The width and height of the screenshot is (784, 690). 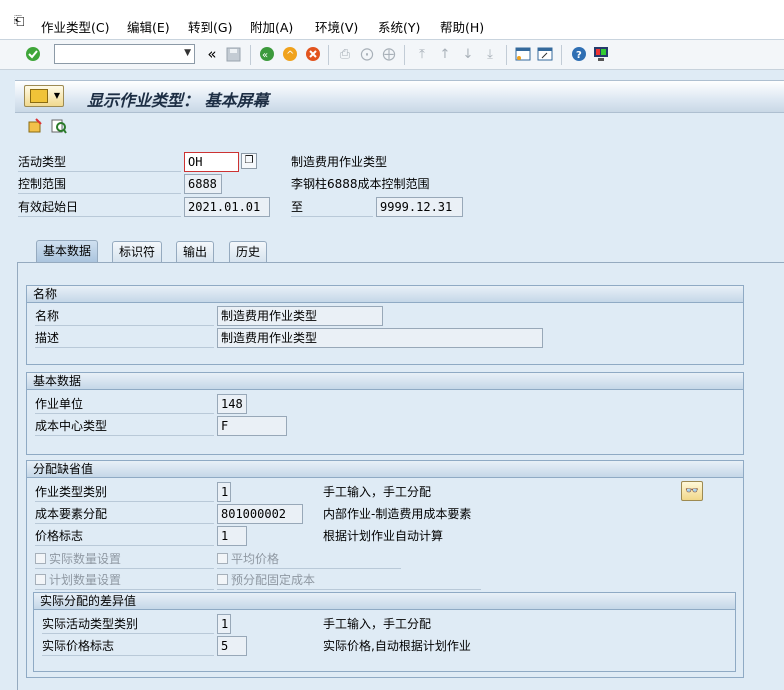 I want to click on cost-element-desc: 内部作业-制造费用成本要素, so click(x=397, y=514).